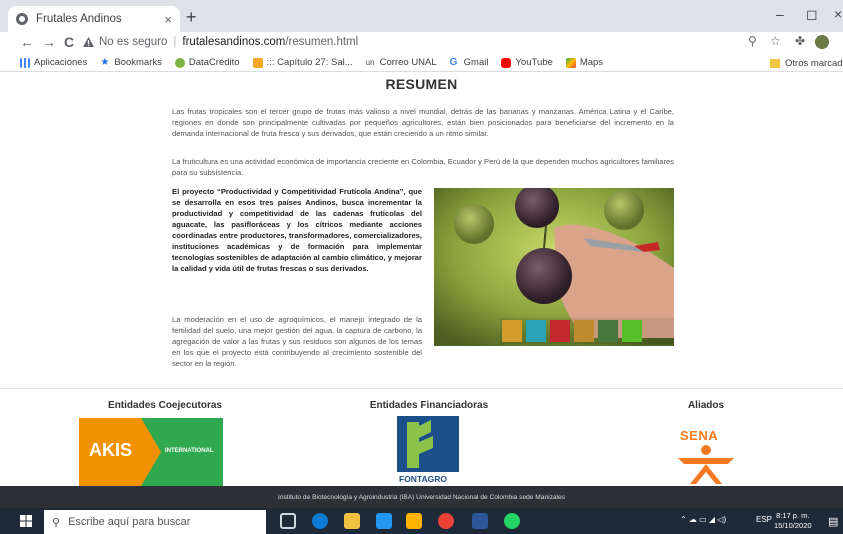 This screenshot has height=534, width=843. What do you see at coordinates (476, 62) in the screenshot?
I see `bookmark-label: Gmail` at bounding box center [476, 62].